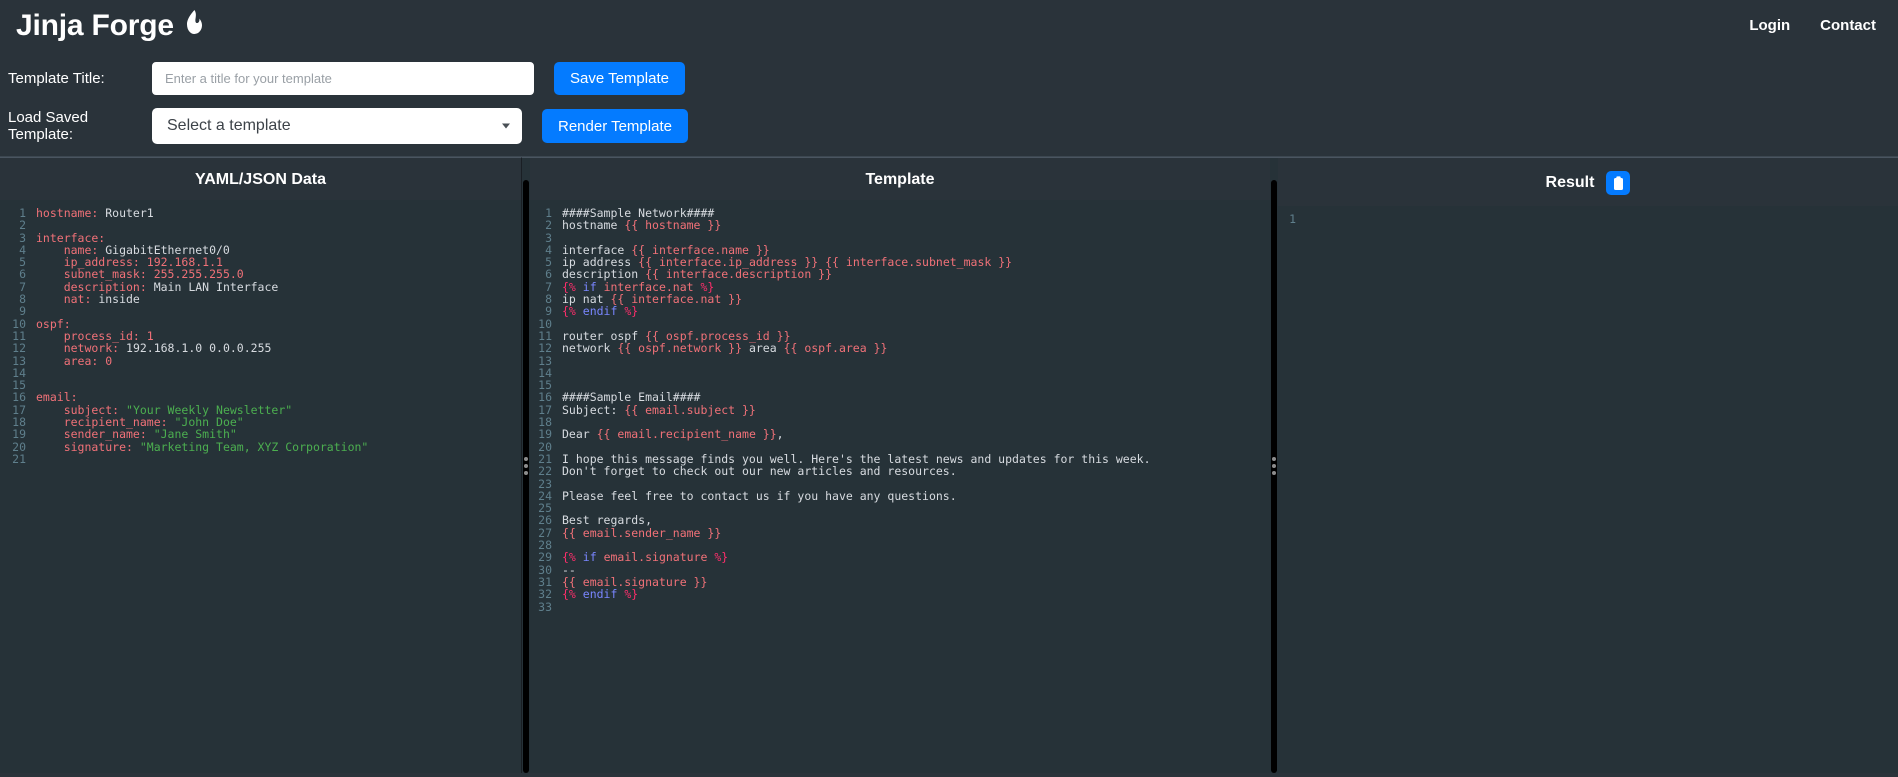 Image resolution: width=1898 pixels, height=777 pixels. I want to click on code-line: 29 {% if email.signature %}, so click(900, 557).